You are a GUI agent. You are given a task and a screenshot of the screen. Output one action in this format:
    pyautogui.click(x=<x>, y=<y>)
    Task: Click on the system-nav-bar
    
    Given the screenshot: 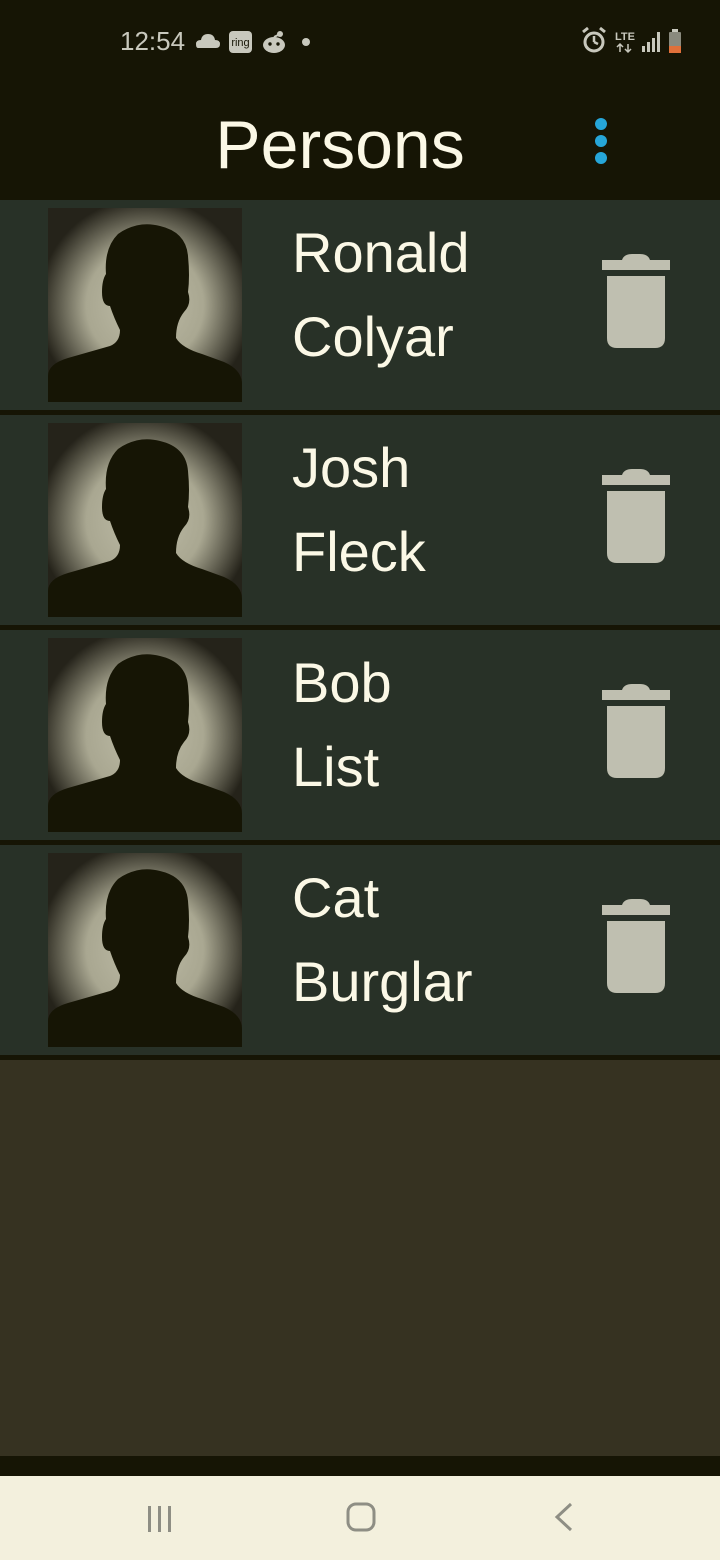 What is the action you would take?
    pyautogui.click(x=360, y=1518)
    